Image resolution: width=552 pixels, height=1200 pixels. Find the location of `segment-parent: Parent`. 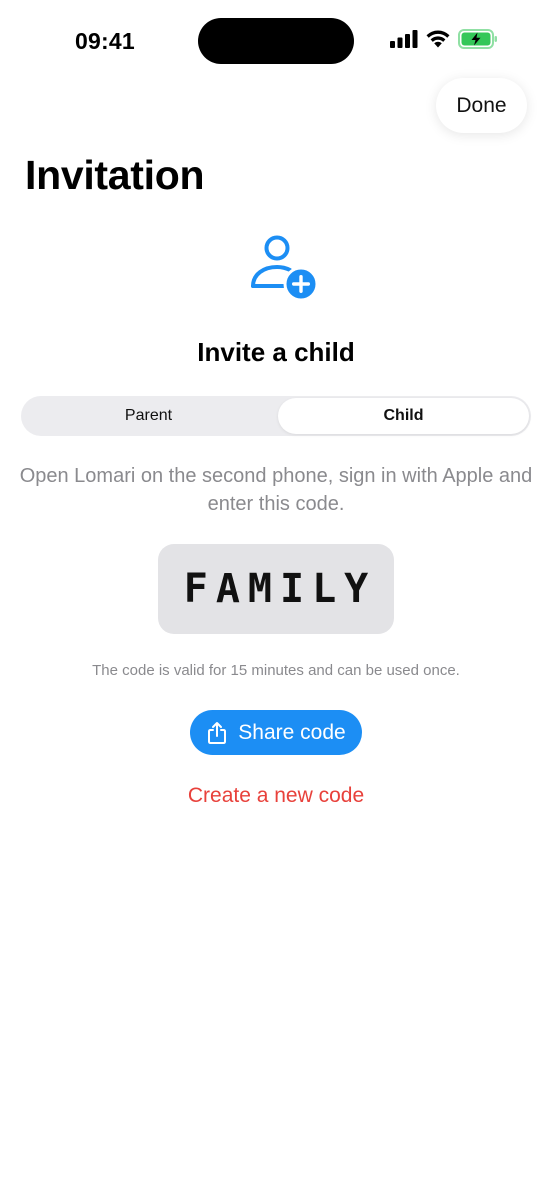

segment-parent: Parent is located at coordinates (148, 416).